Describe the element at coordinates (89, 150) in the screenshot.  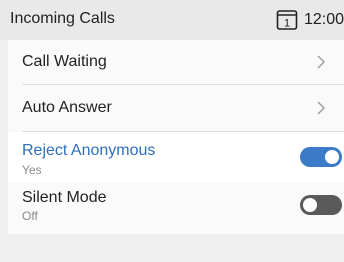
I see `menu-item-label: Reject Anonymous` at that location.